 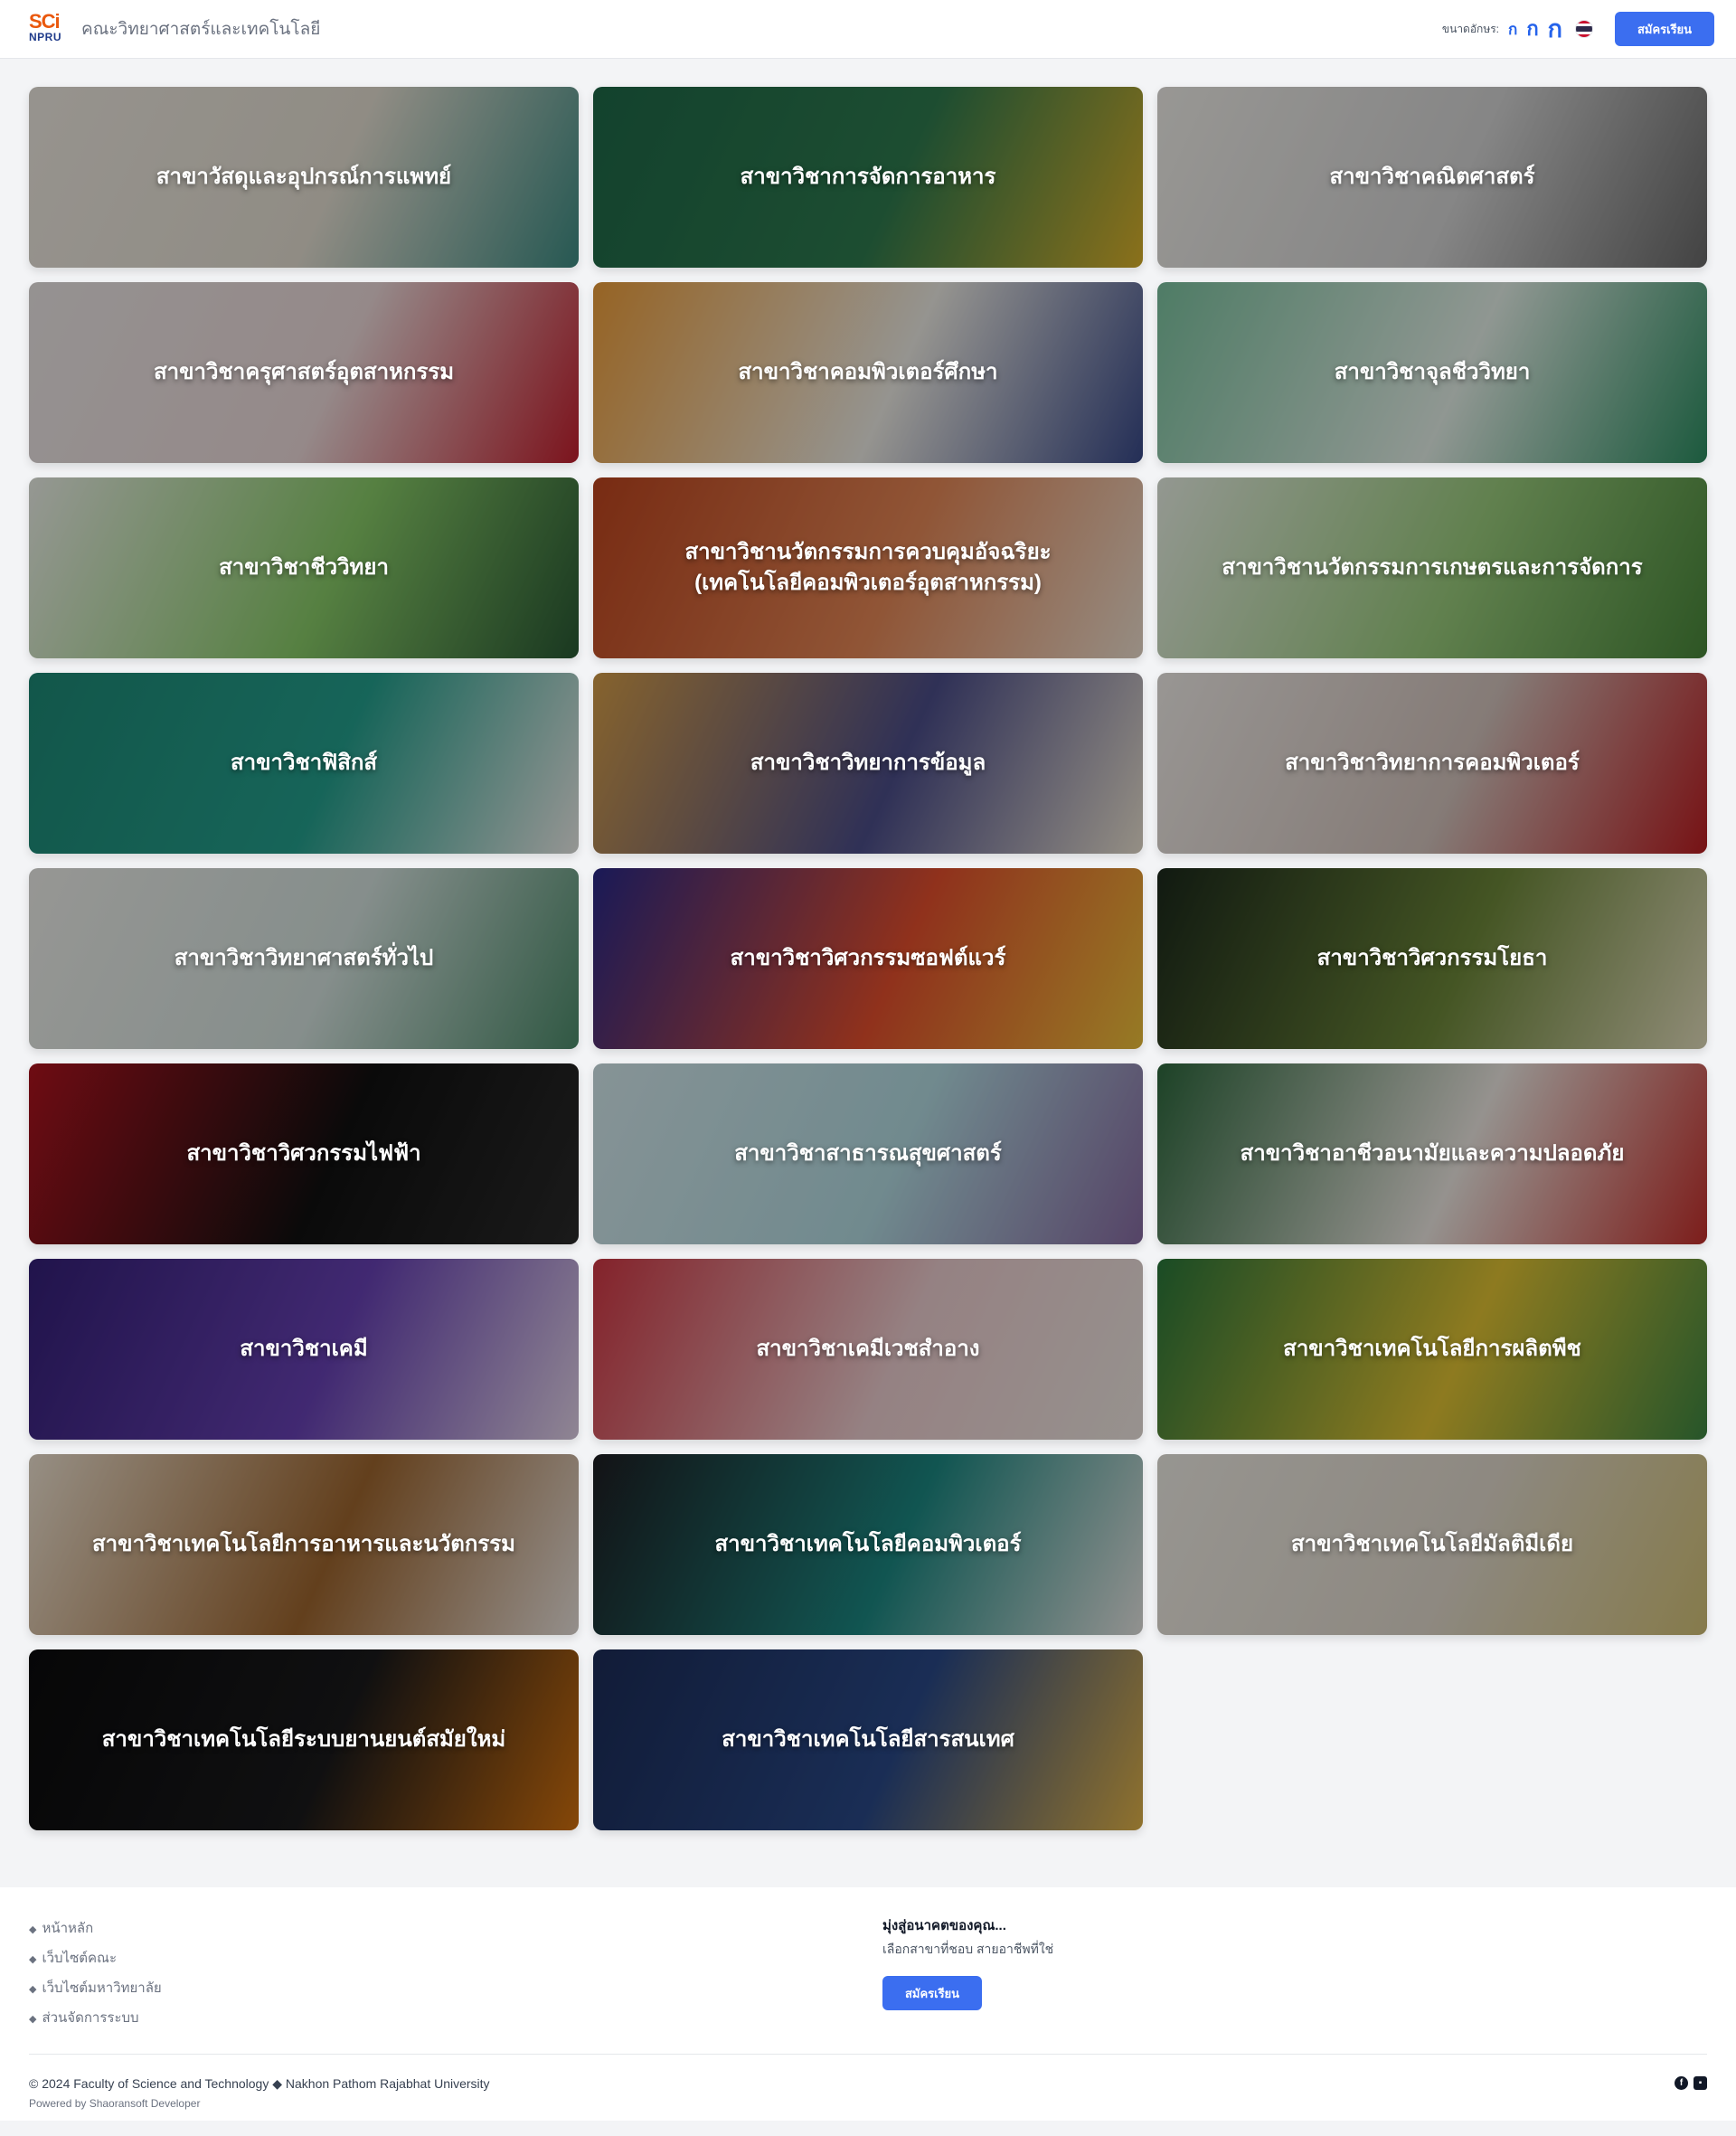 I want to click on program-card-title: สาขาวิชาวิศวกรรมซอฟต์แวร์, so click(x=868, y=958).